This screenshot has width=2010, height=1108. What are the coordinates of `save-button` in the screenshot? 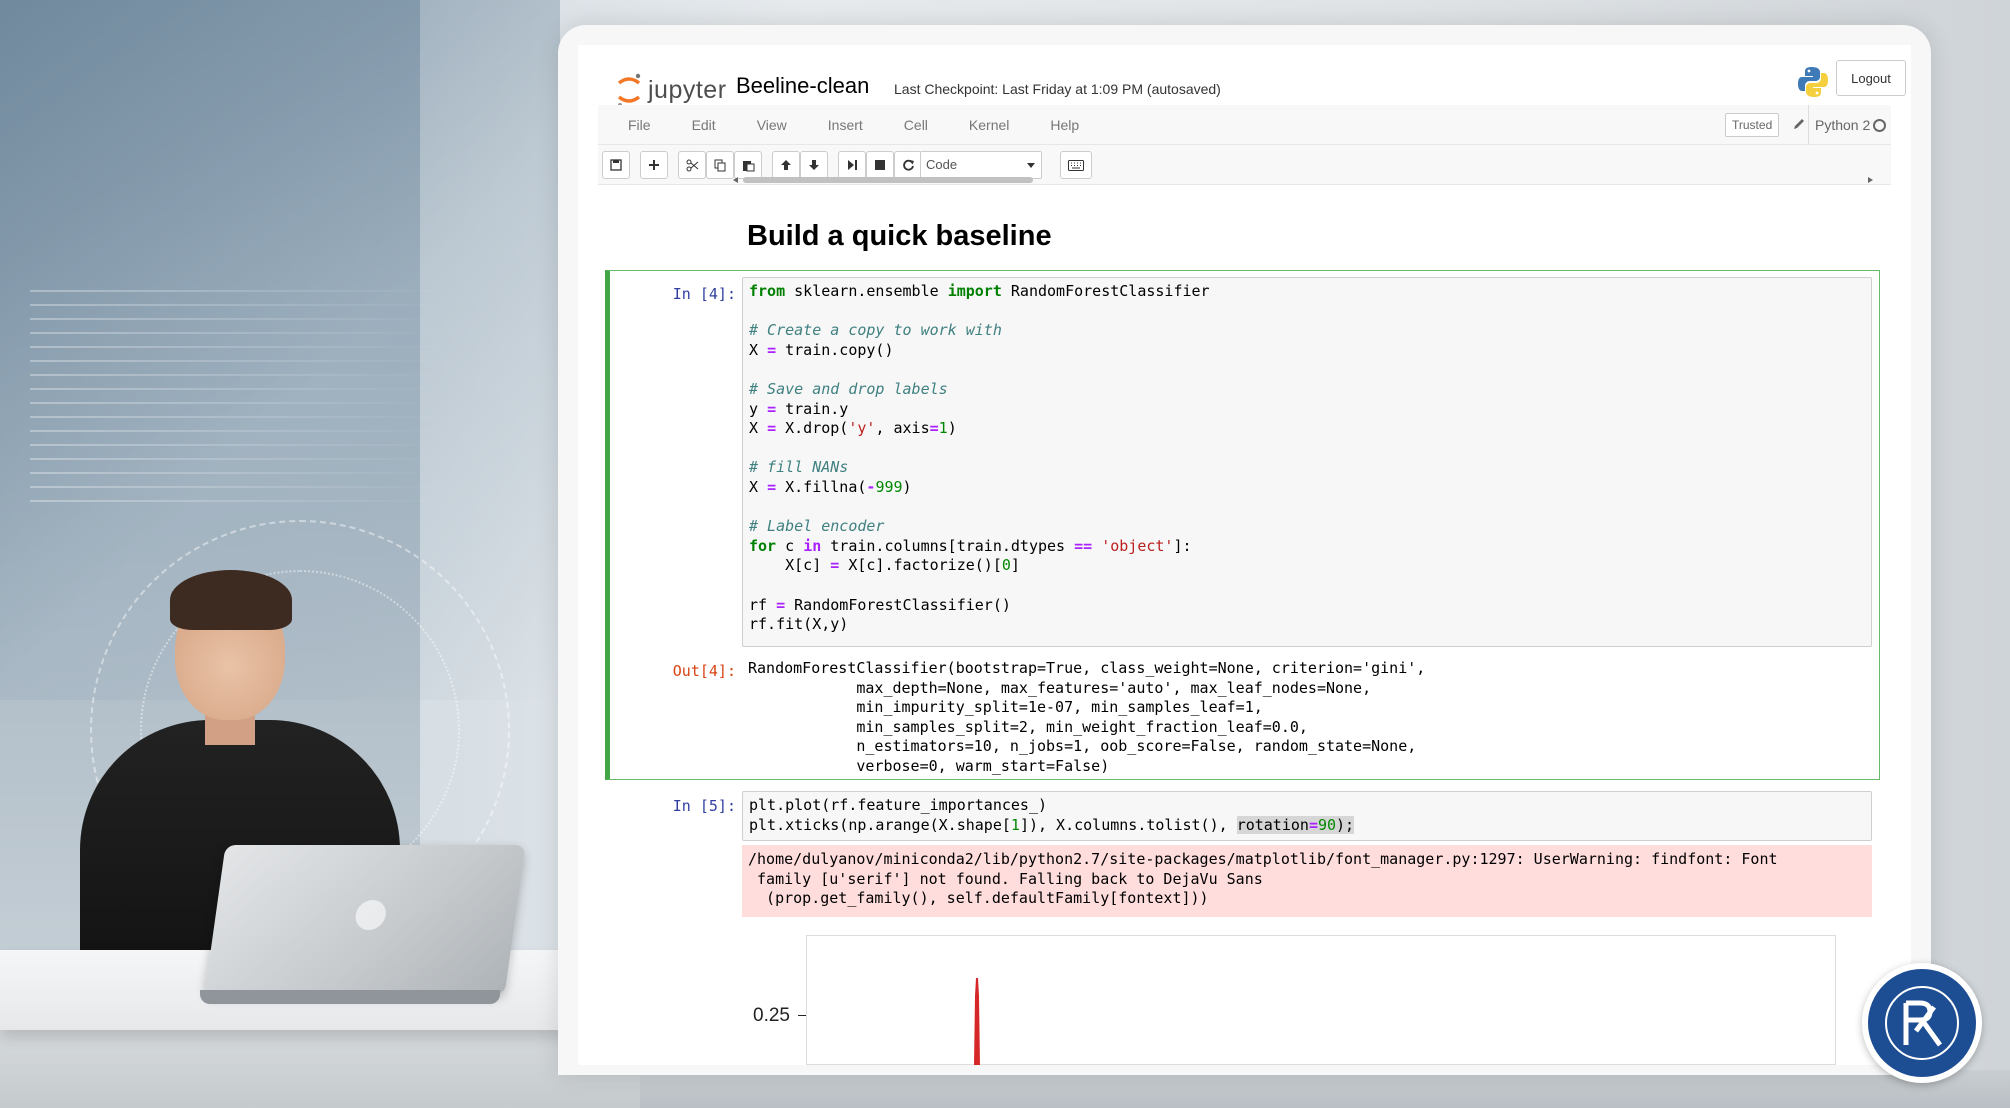 It's located at (616, 165).